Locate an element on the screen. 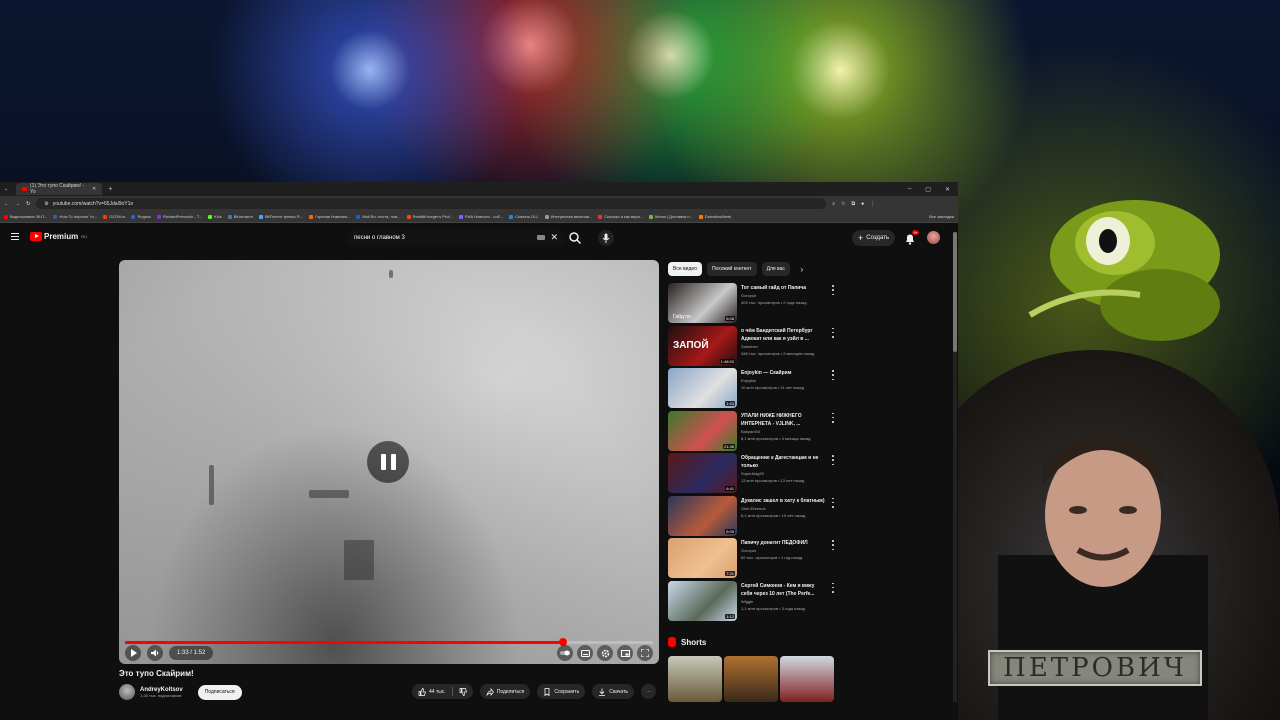  bookmark-item: Kick is located at coordinates (215, 216).